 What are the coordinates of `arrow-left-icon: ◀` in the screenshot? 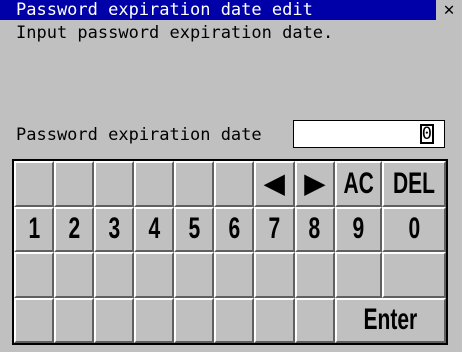 It's located at (274, 183).